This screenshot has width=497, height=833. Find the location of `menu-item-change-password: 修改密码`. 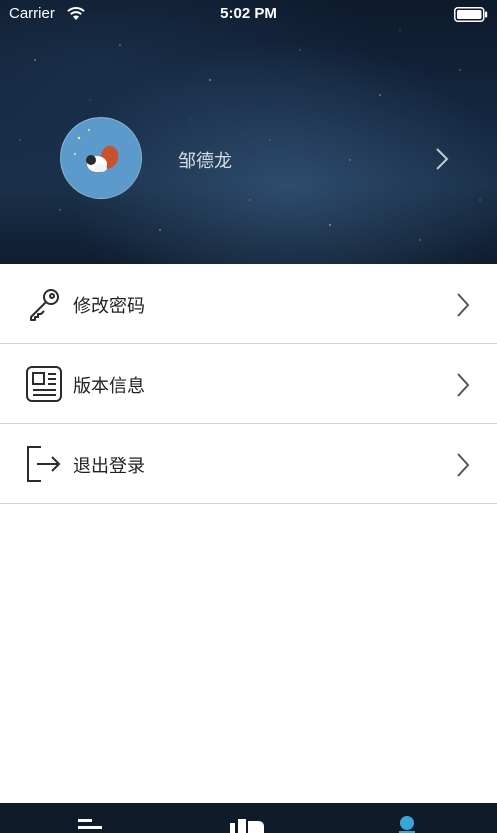

menu-item-change-password: 修改密码 is located at coordinates (248, 304).